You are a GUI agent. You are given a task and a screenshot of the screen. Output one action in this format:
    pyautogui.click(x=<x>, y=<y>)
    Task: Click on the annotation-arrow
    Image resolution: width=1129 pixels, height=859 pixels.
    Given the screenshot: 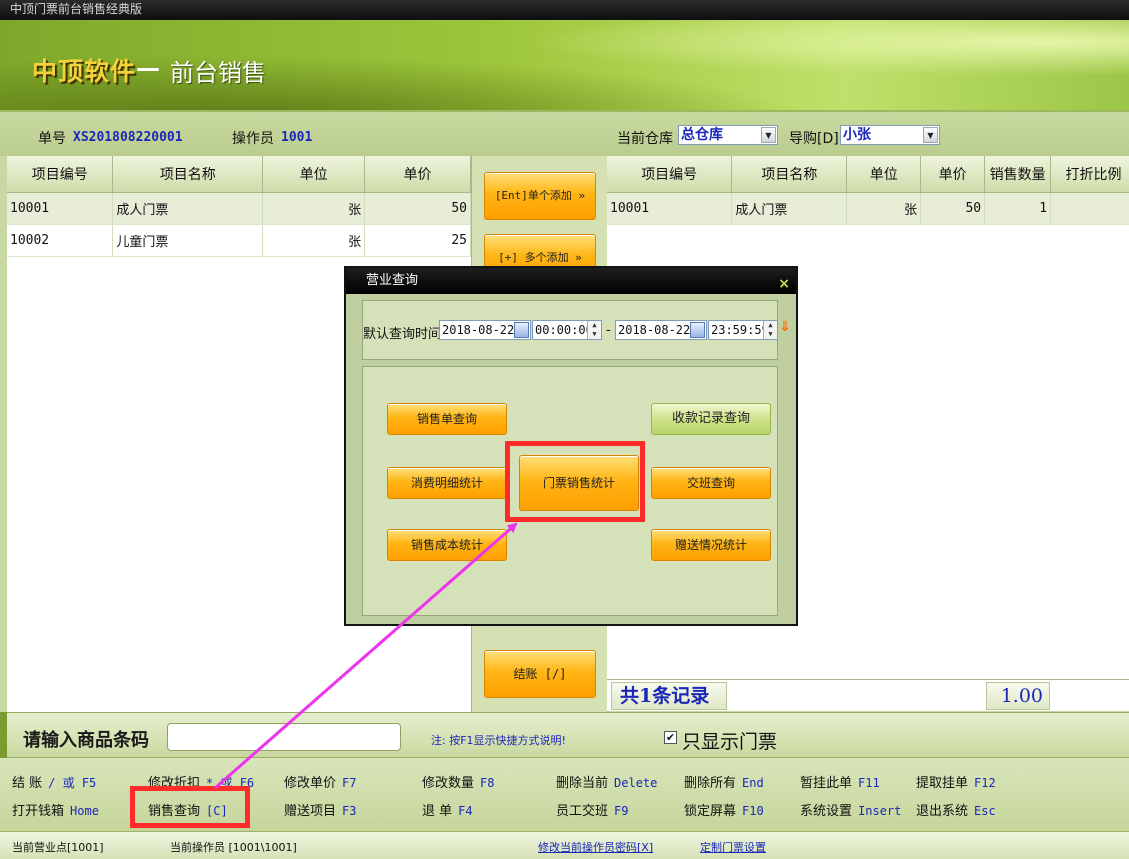 What is the action you would take?
    pyautogui.click(x=366, y=656)
    